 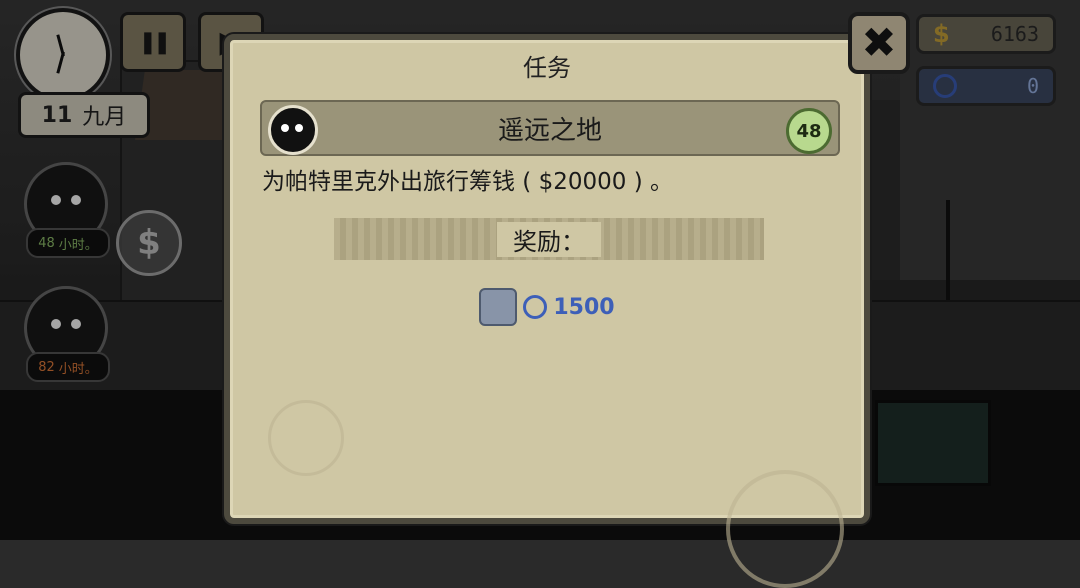 What do you see at coordinates (785, 529) in the screenshot?
I see `gear-watermark` at bounding box center [785, 529].